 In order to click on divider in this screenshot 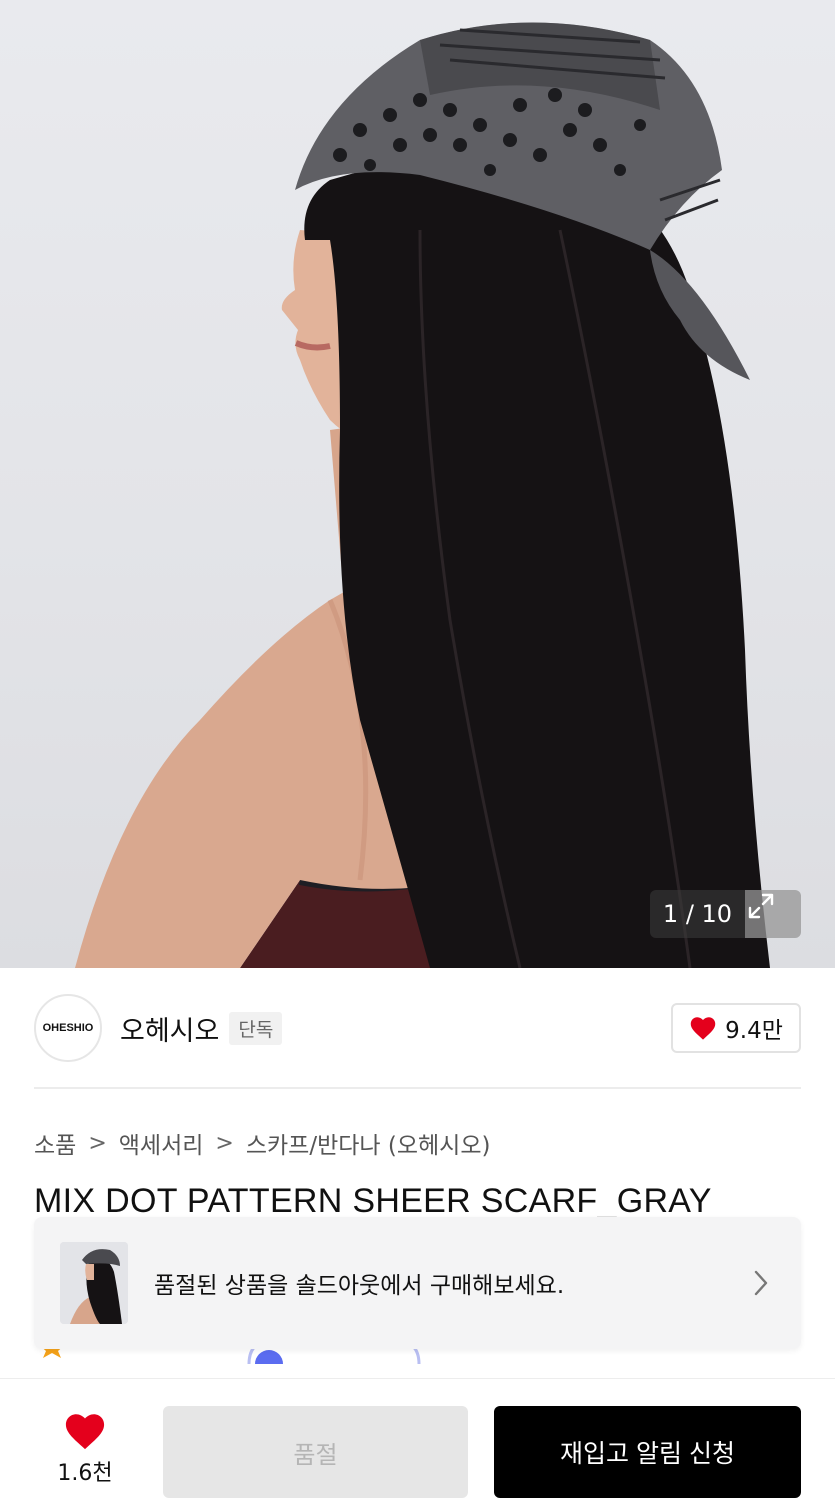, I will do `click(417, 1088)`.